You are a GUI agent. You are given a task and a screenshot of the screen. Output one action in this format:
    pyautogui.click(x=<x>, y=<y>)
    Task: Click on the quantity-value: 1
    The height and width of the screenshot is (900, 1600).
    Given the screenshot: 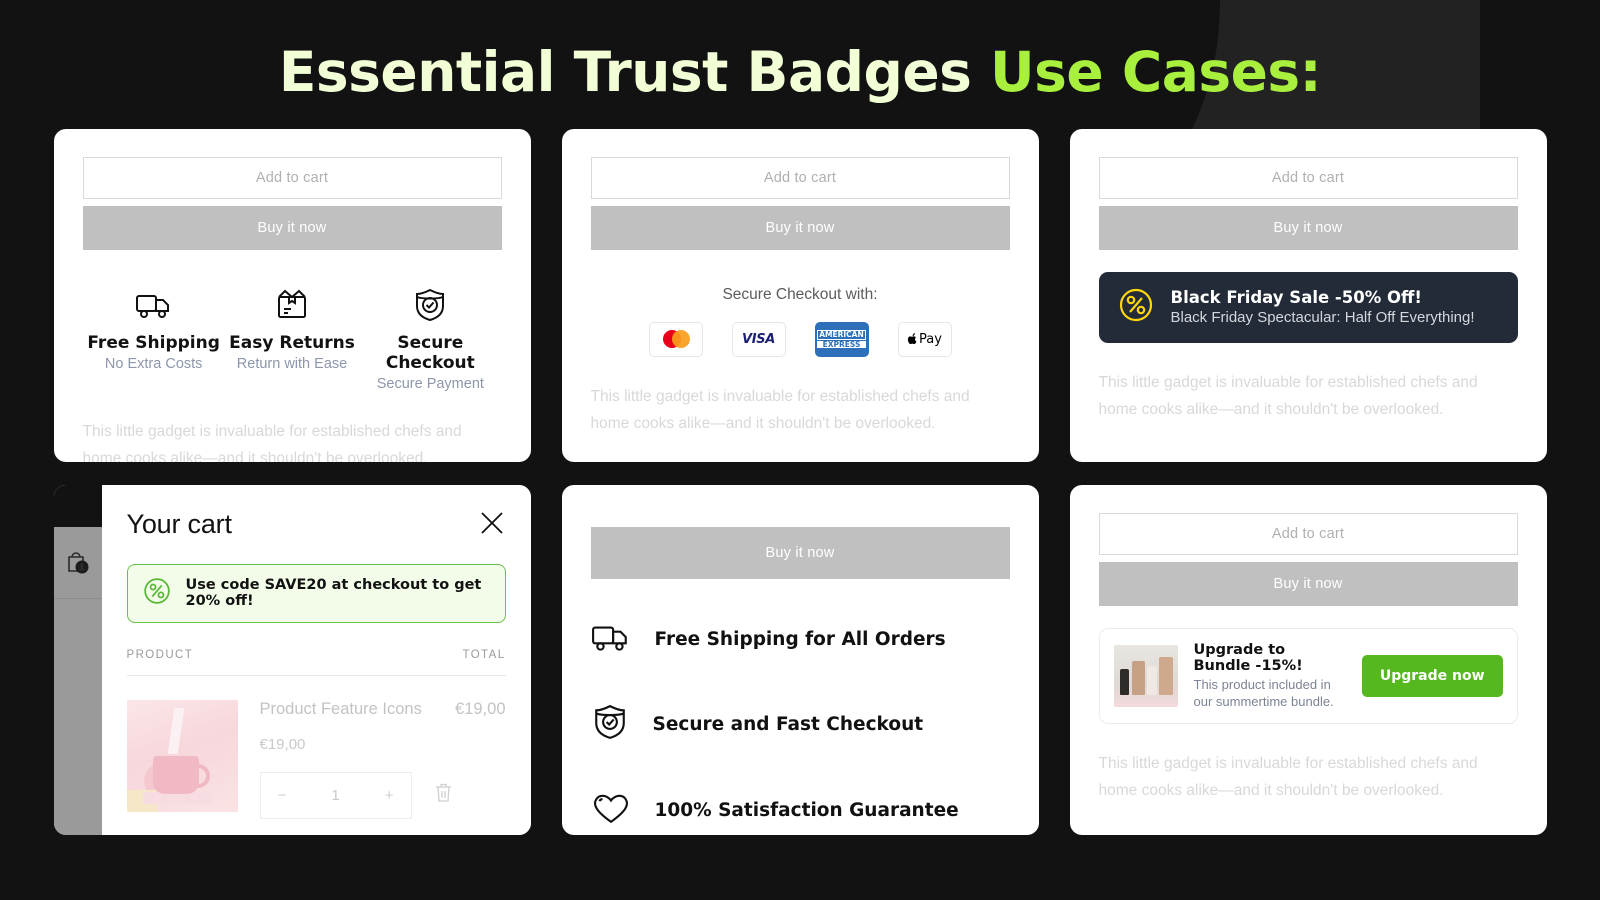 What is the action you would take?
    pyautogui.click(x=335, y=795)
    